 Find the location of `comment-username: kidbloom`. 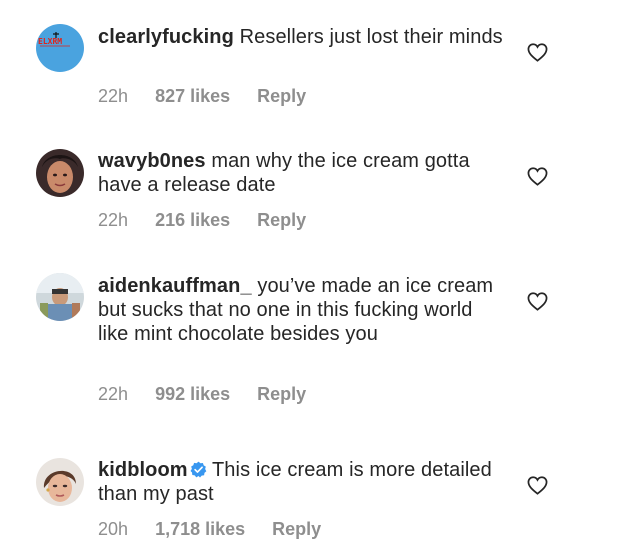

comment-username: kidbloom is located at coordinates (143, 470).